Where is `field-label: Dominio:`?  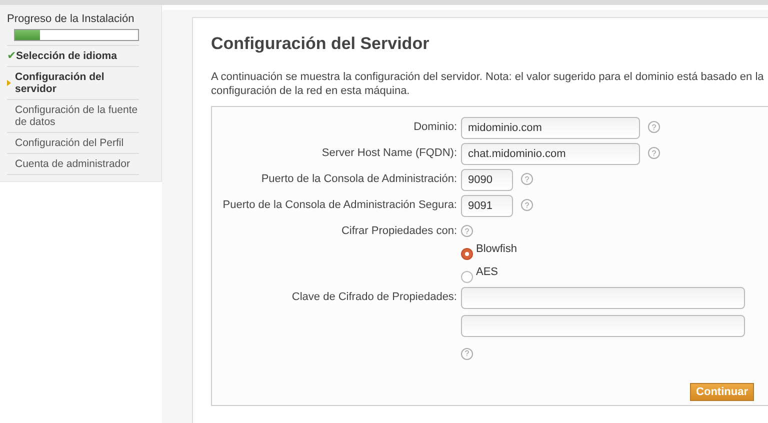 field-label: Dominio: is located at coordinates (434, 127).